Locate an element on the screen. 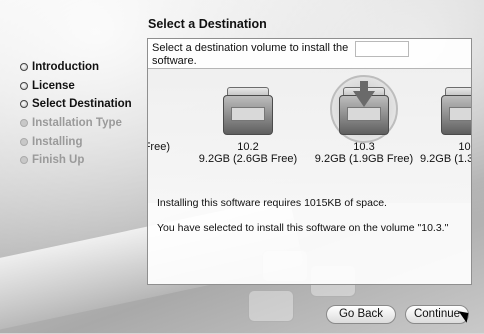 Image resolution: width=484 pixels, height=334 pixels. step-finish-up: Finish Up is located at coordinates (85, 160).